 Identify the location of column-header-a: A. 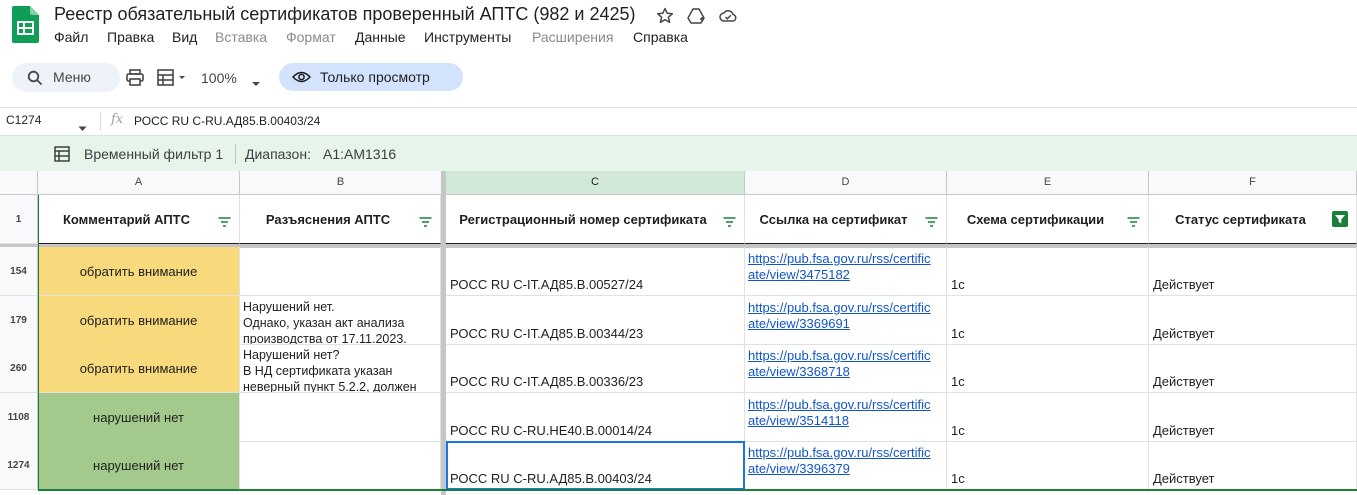
(139, 183).